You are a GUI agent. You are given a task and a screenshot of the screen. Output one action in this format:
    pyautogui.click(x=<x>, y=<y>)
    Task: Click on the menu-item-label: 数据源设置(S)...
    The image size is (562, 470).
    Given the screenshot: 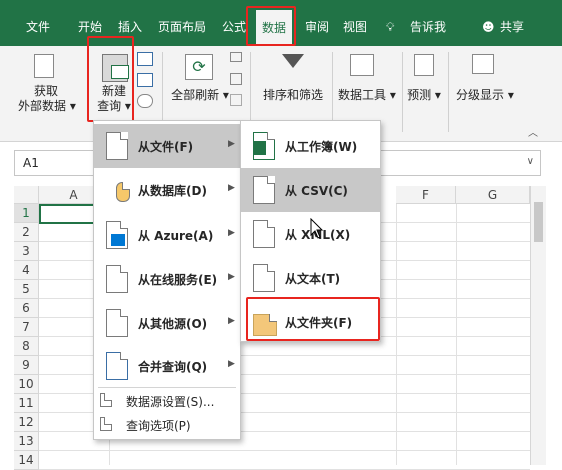 What is the action you would take?
    pyautogui.click(x=170, y=402)
    